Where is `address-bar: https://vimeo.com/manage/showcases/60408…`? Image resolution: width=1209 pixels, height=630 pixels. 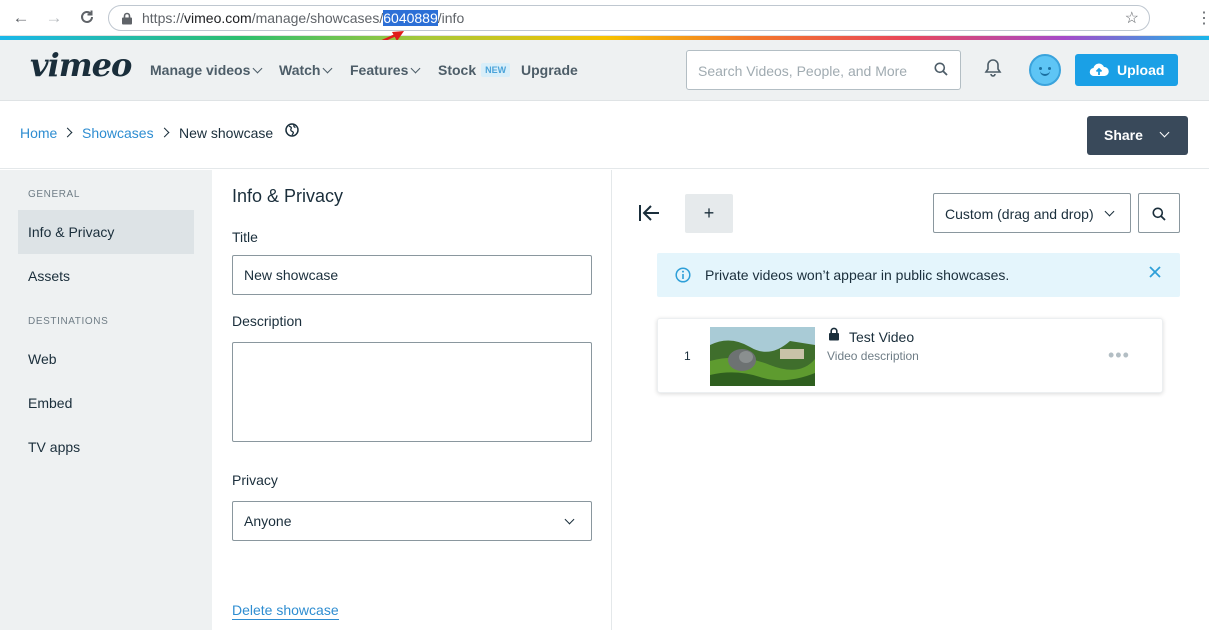 address-bar: https://vimeo.com/manage/showcases/60408… is located at coordinates (629, 18).